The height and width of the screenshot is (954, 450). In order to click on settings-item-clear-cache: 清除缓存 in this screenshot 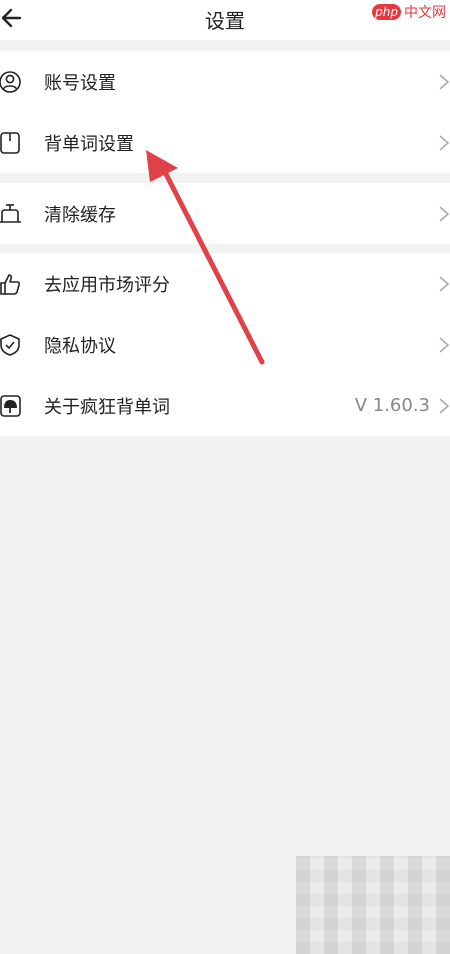, I will do `click(225, 213)`.